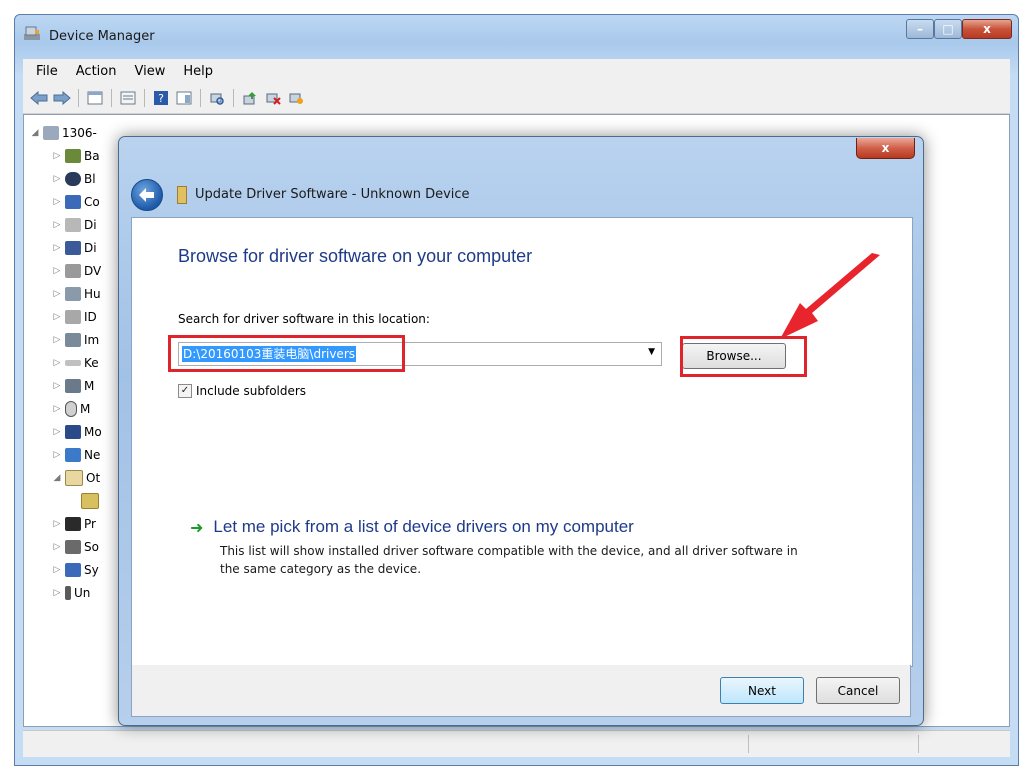 The image size is (1019, 768). Describe the element at coordinates (651, 352) in the screenshot. I see `dropdown-arrow-icon: ▼` at that location.